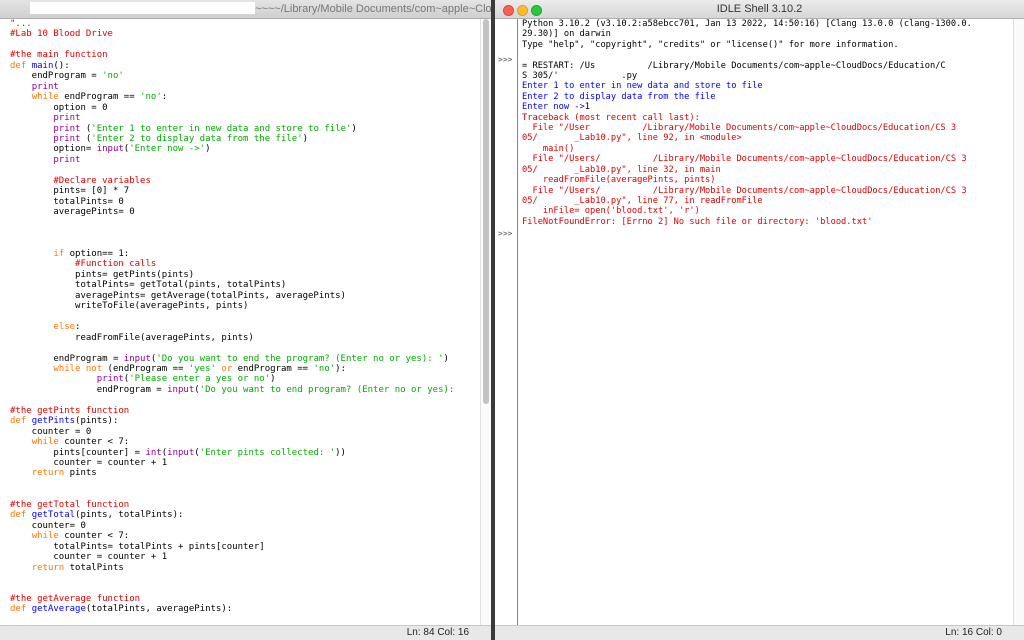 The height and width of the screenshot is (640, 1024). I want to click on code-line: print('Please enter a yes or no'), so click(245, 379).